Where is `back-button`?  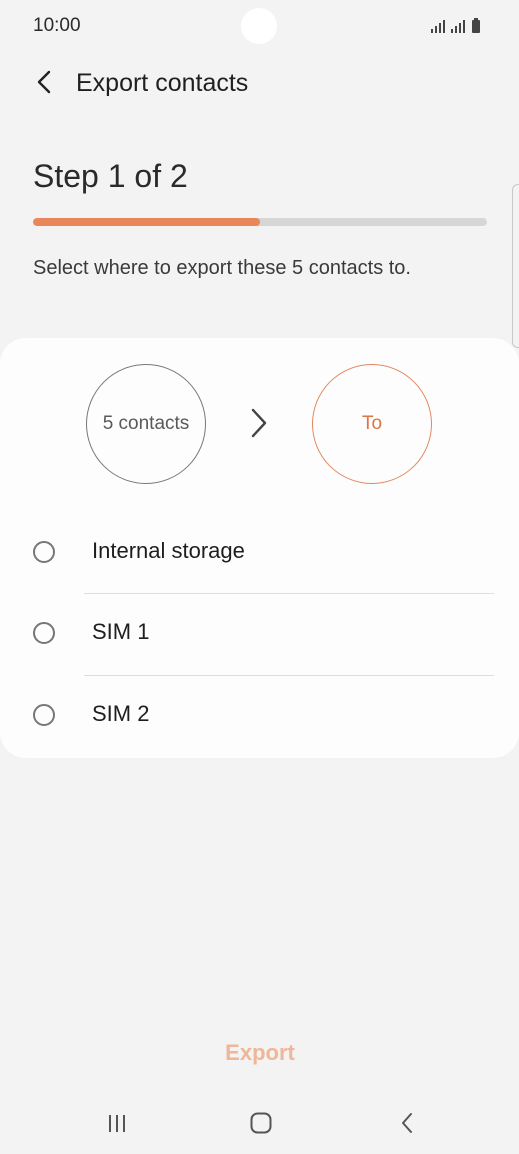 back-button is located at coordinates (44, 82).